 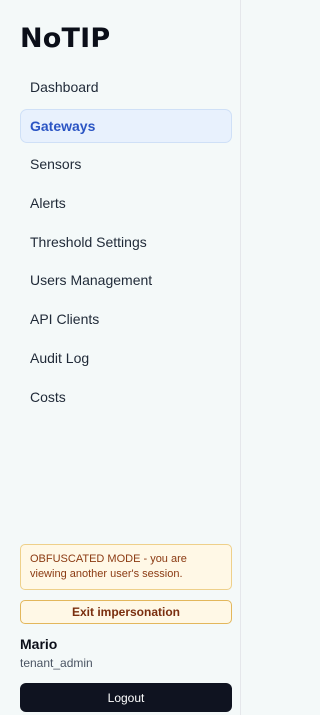 I want to click on sidebar-item-api-clients: API Clients, so click(x=126, y=319).